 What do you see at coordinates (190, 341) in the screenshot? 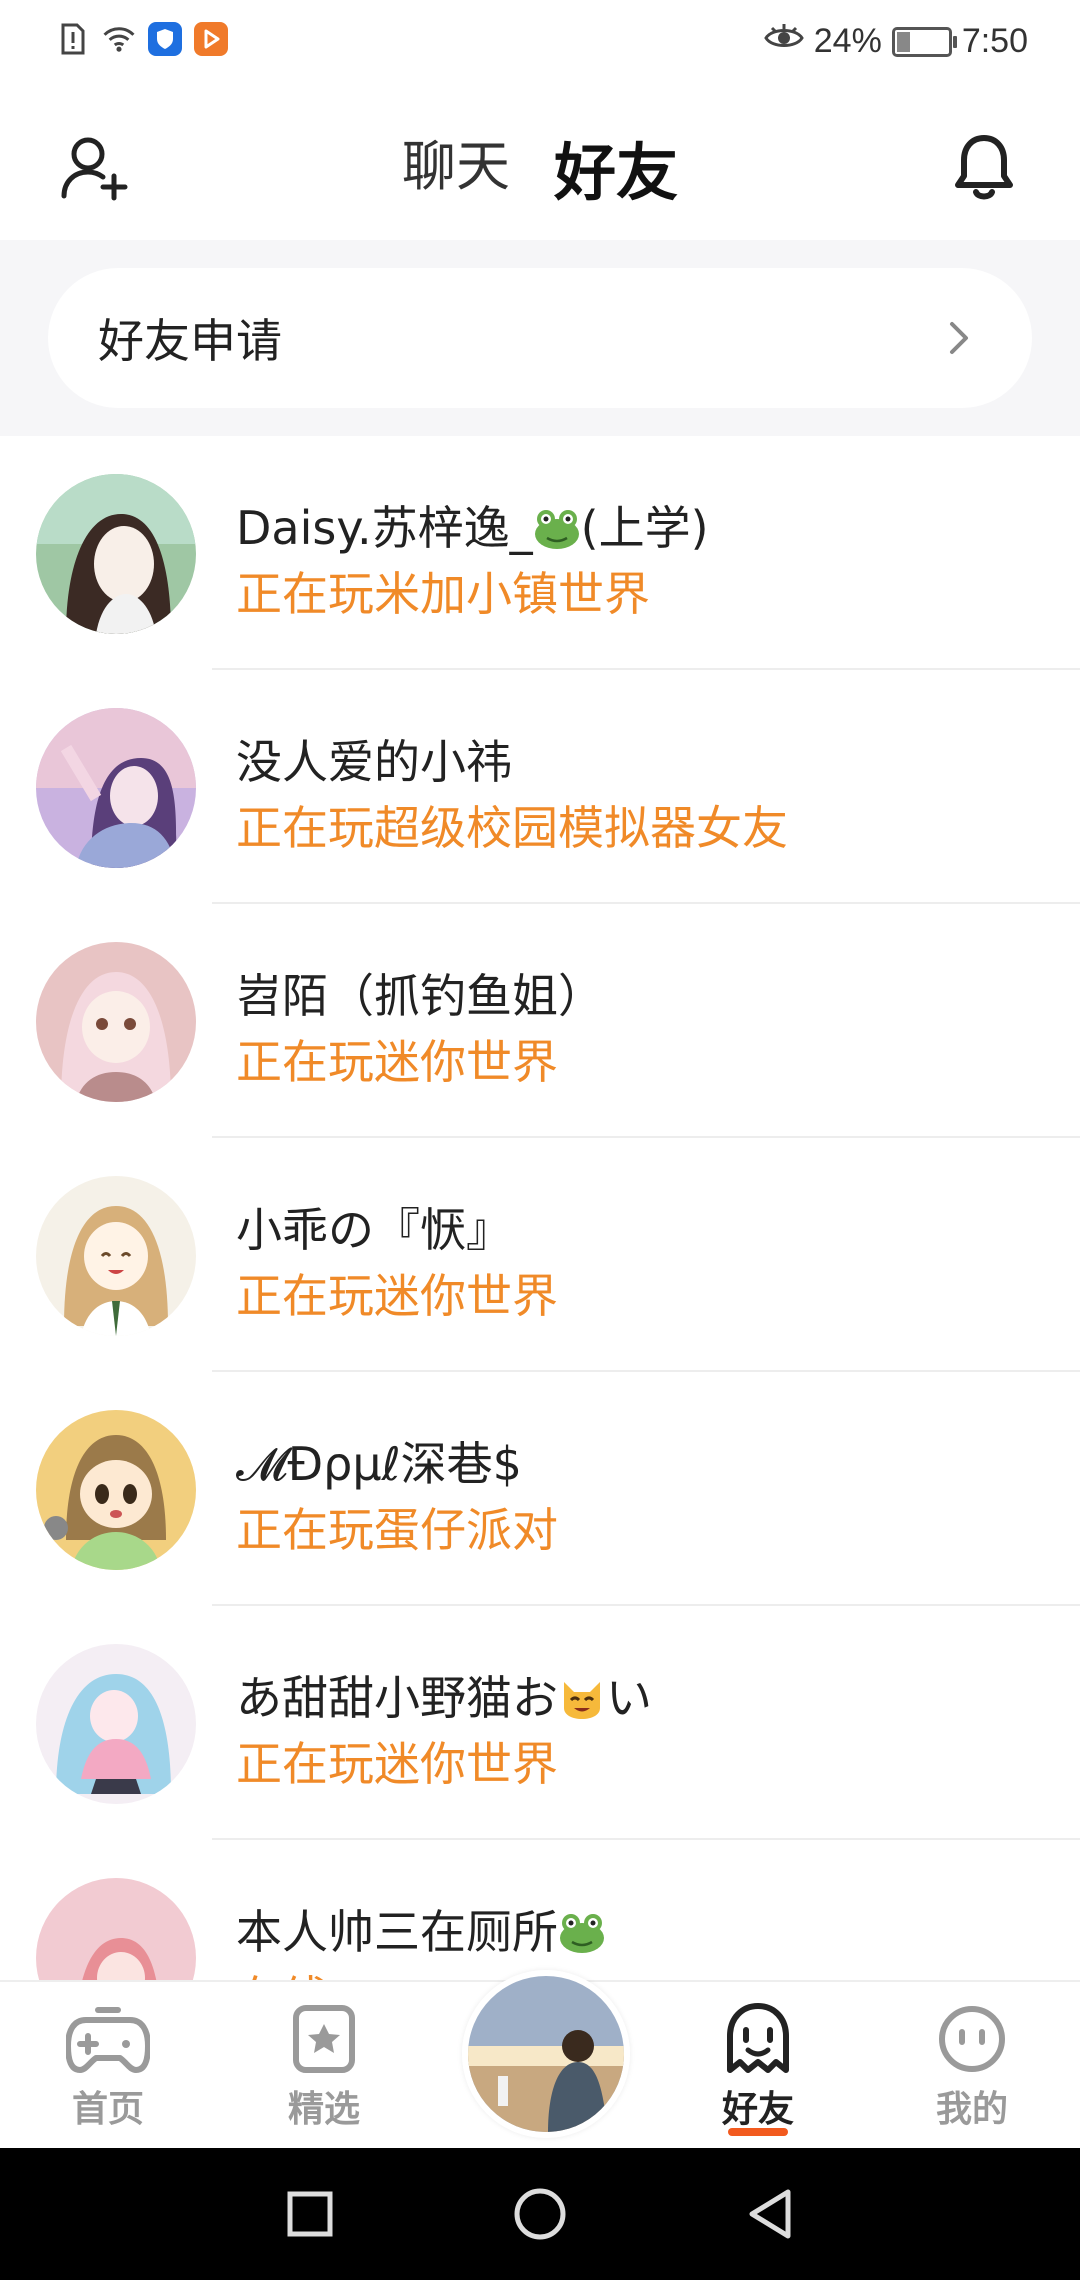
I see `friend-request-label: 好友申请` at bounding box center [190, 341].